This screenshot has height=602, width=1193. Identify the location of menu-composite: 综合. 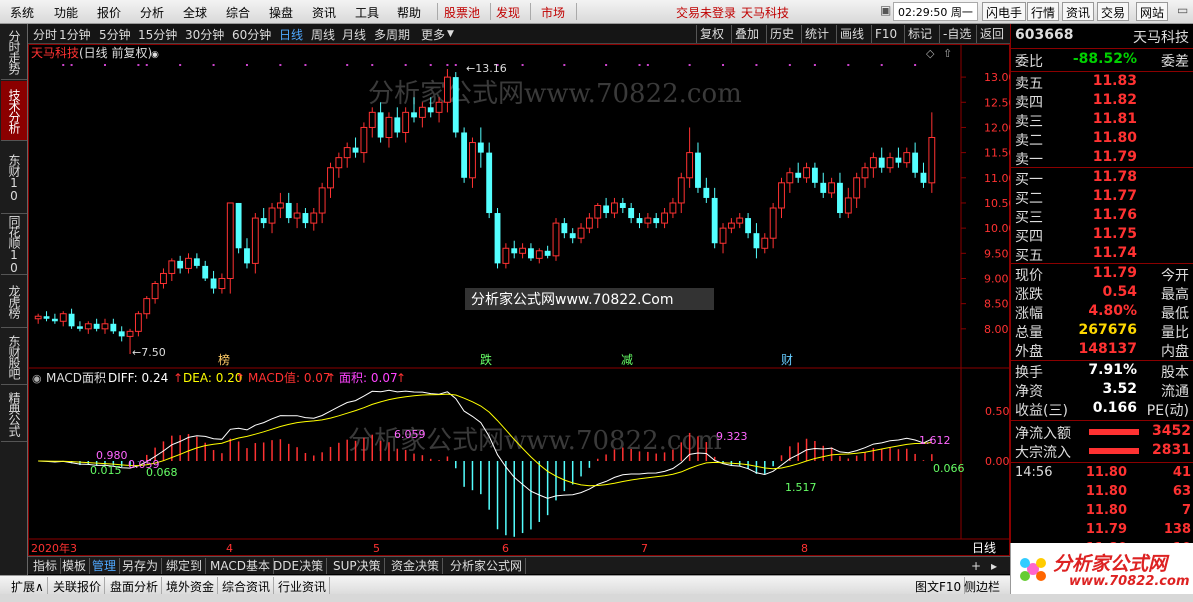
(238, 12).